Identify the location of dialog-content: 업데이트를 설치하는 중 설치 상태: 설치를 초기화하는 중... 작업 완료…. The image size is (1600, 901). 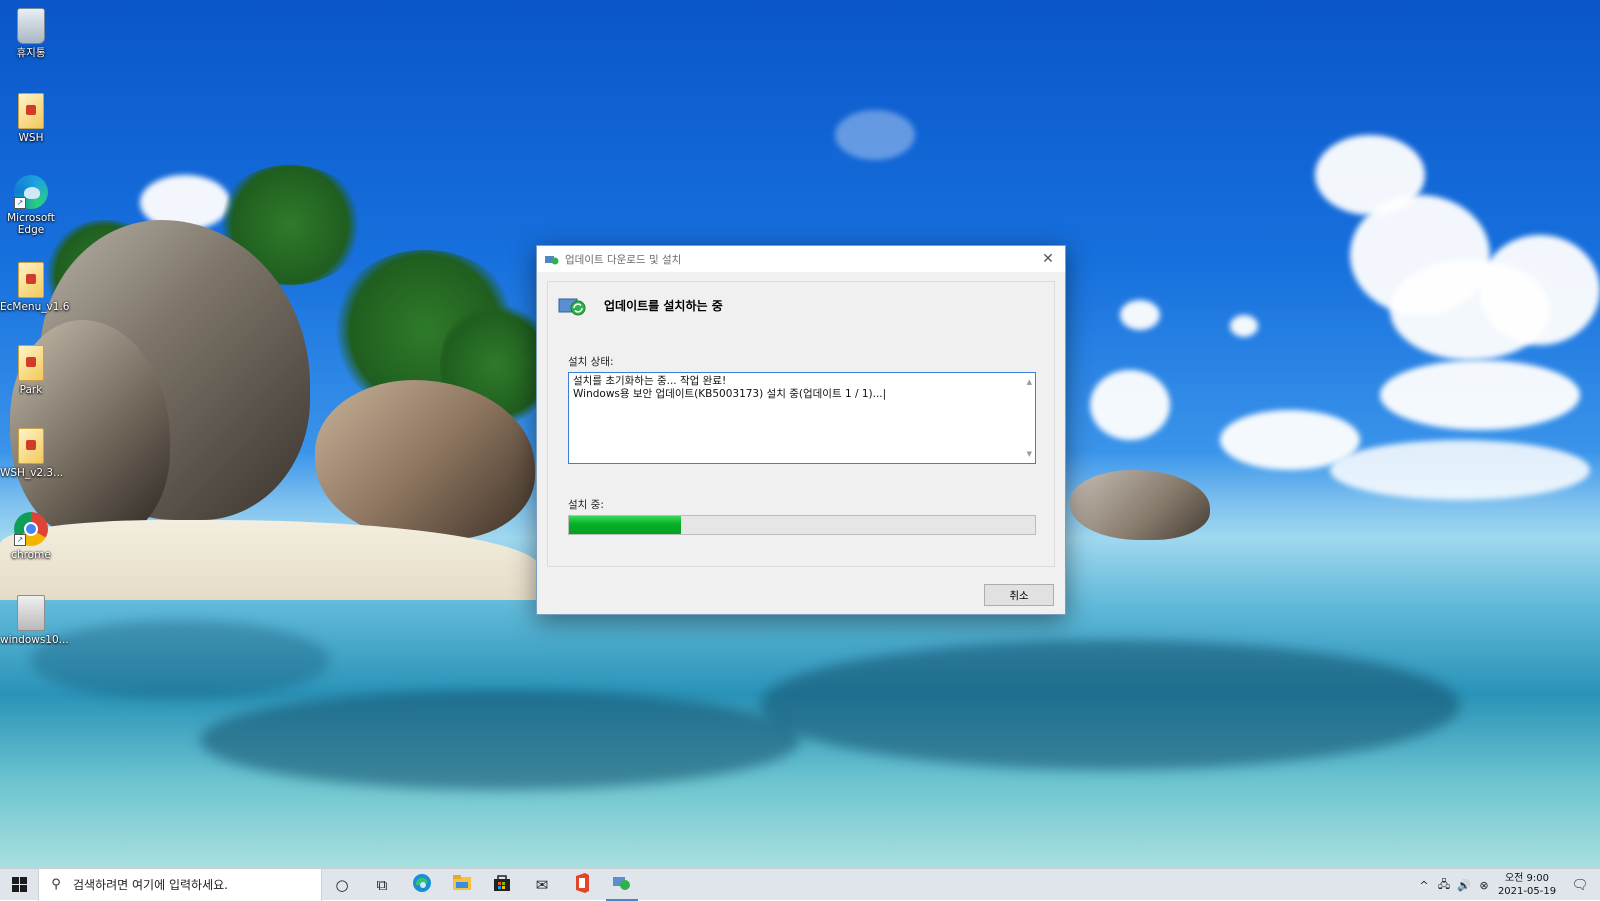
(801, 424).